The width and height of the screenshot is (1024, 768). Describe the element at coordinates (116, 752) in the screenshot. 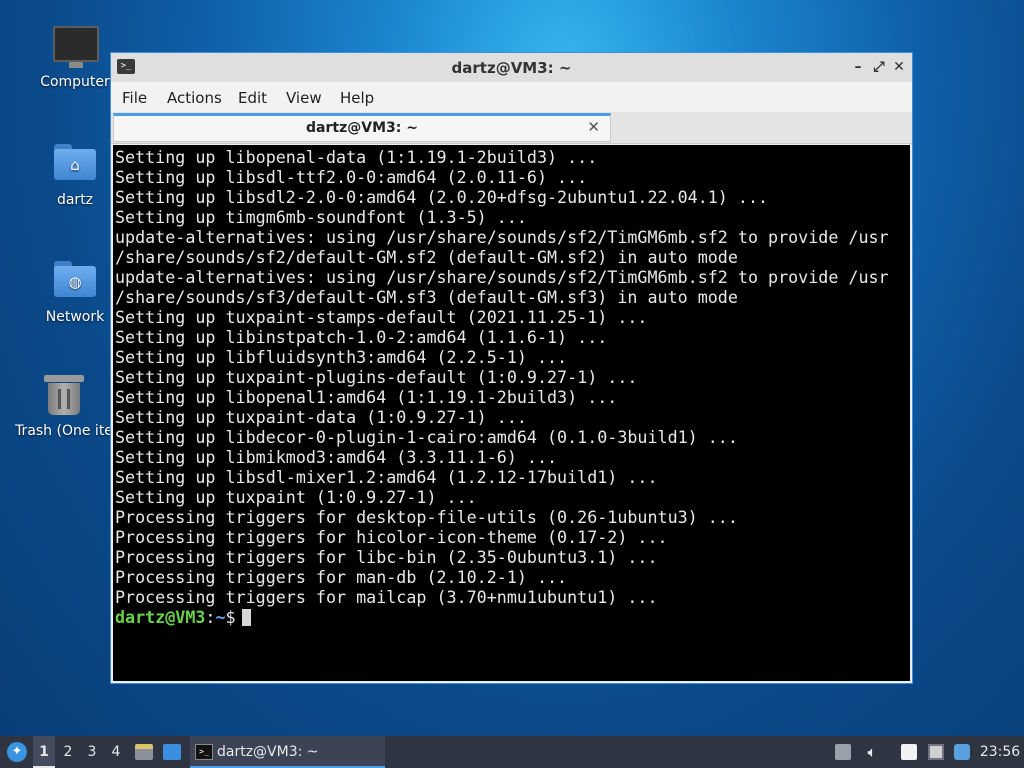

I see `workspace-4: 4` at that location.